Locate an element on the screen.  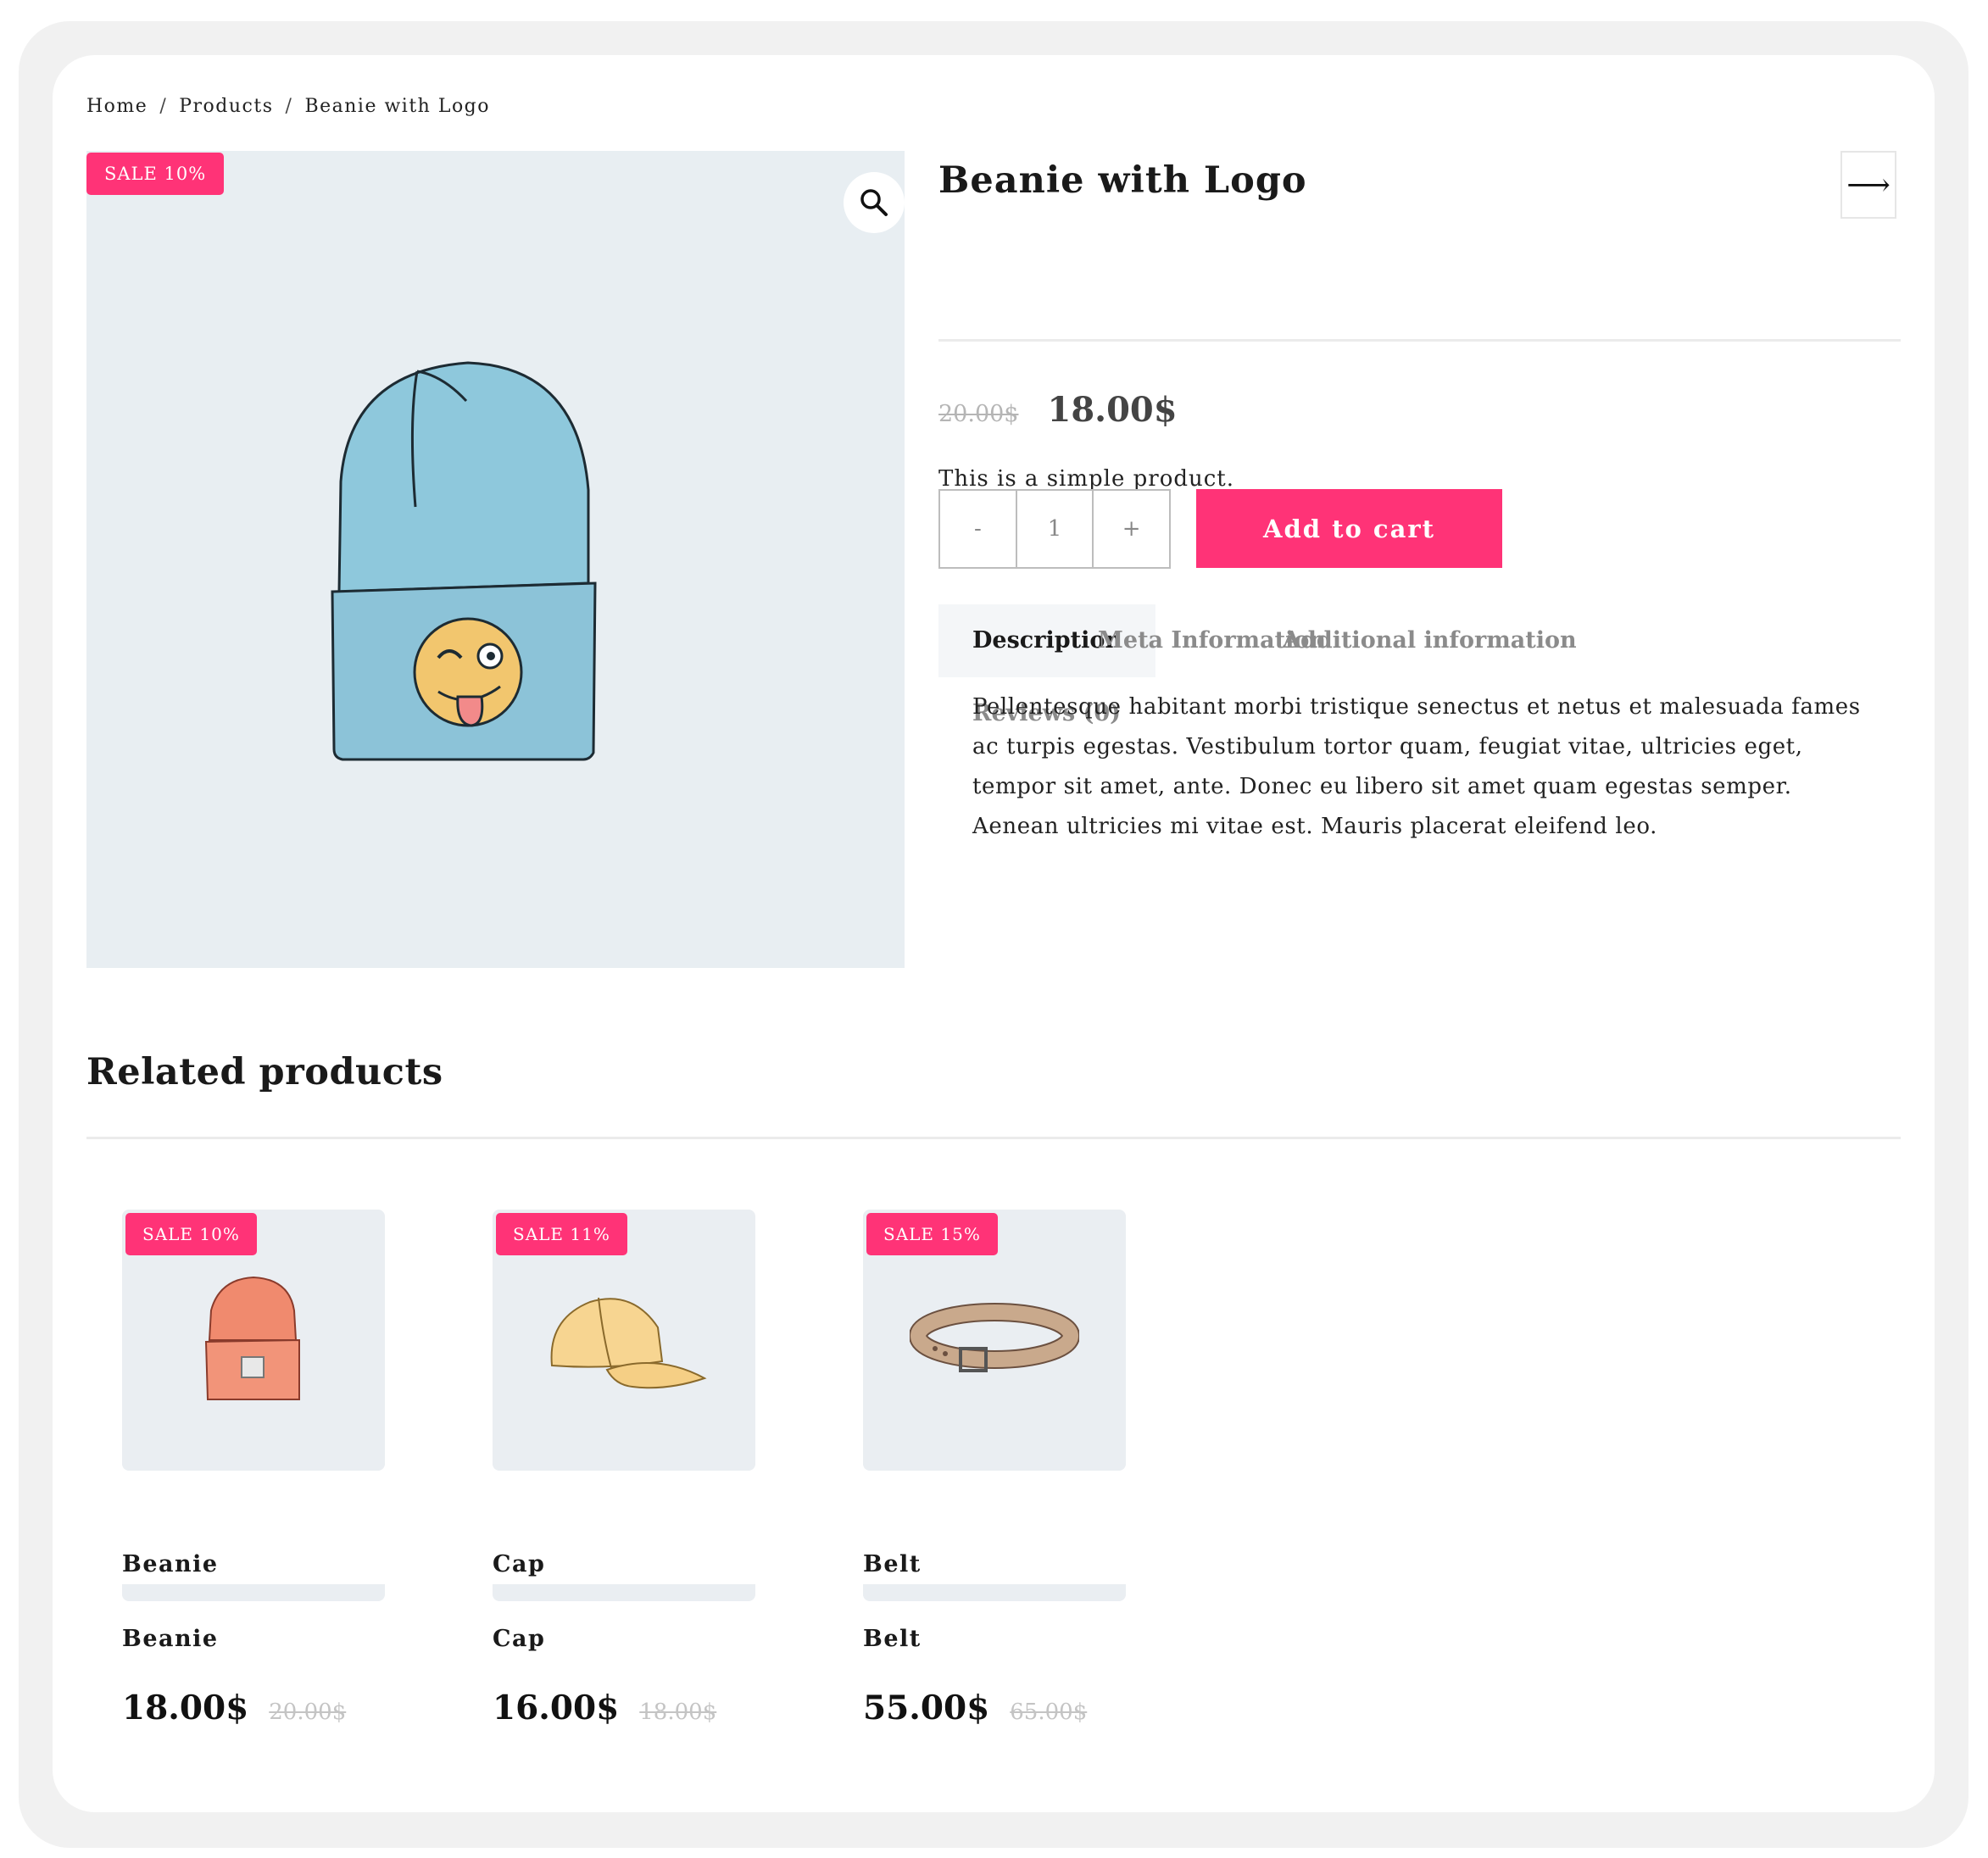
related-product-card: SALE 10% Beanie Beanie 18.00$ 20.00$ is located at coordinates (253, 1469).